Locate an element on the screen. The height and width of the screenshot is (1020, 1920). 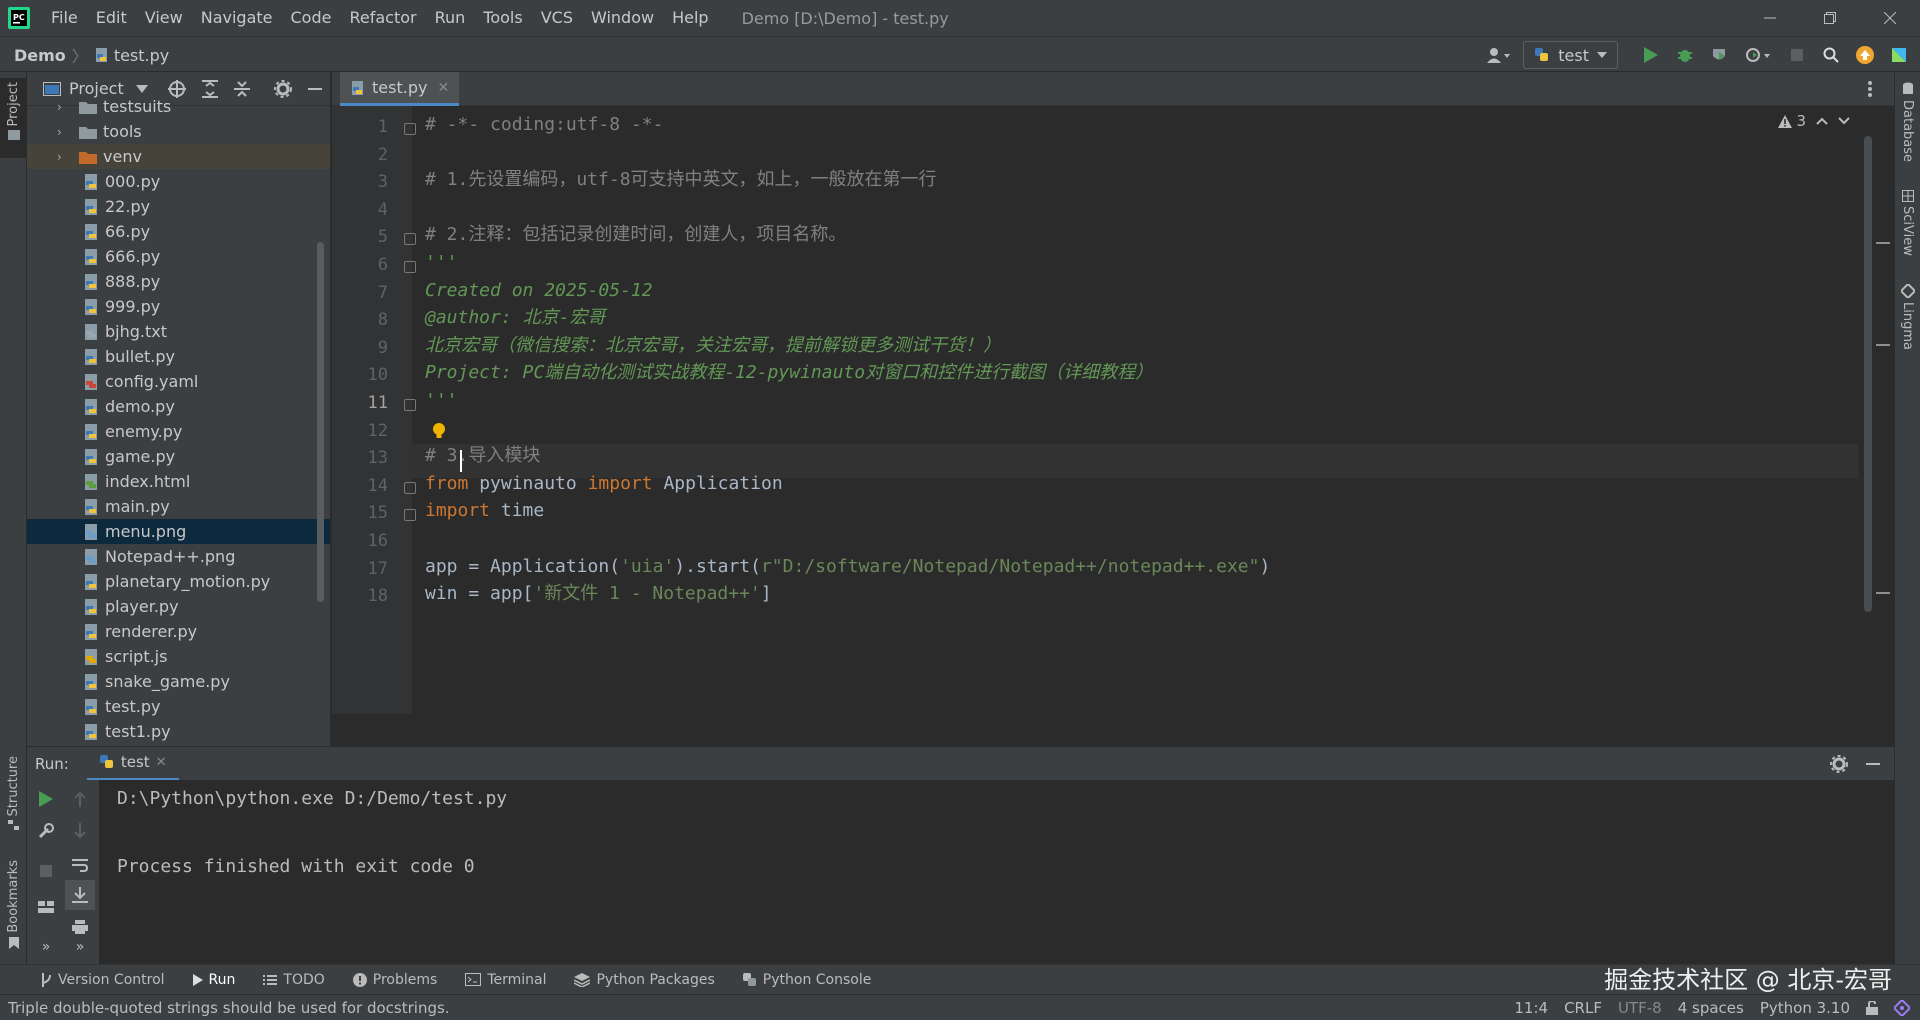
tree-item: renderer.py is located at coordinates (178, 631).